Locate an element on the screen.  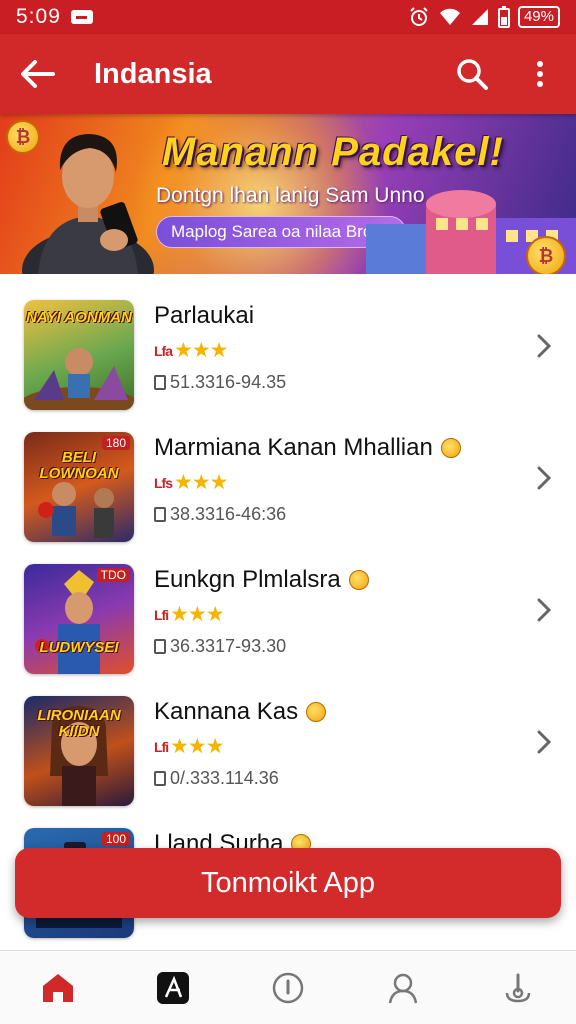
app-name: Kannana Kas is located at coordinates (240, 712).